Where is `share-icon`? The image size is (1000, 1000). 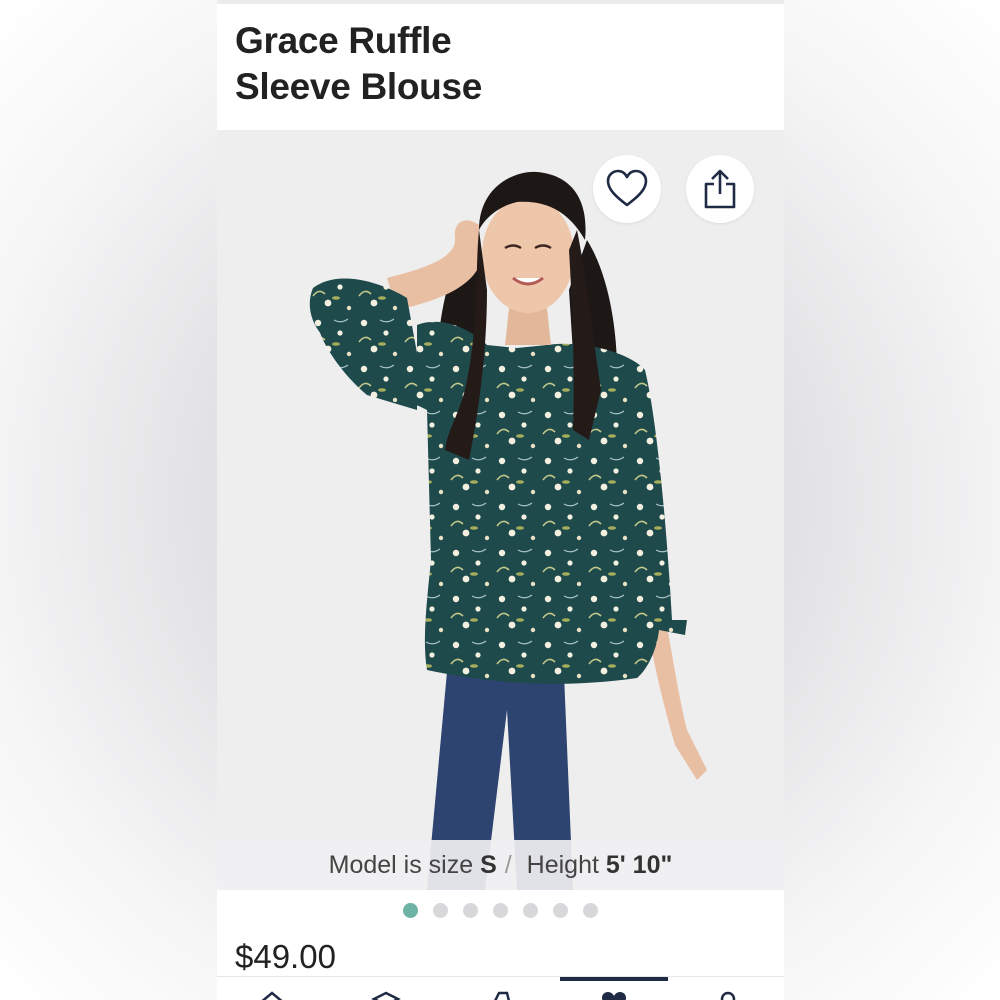 share-icon is located at coordinates (720, 189).